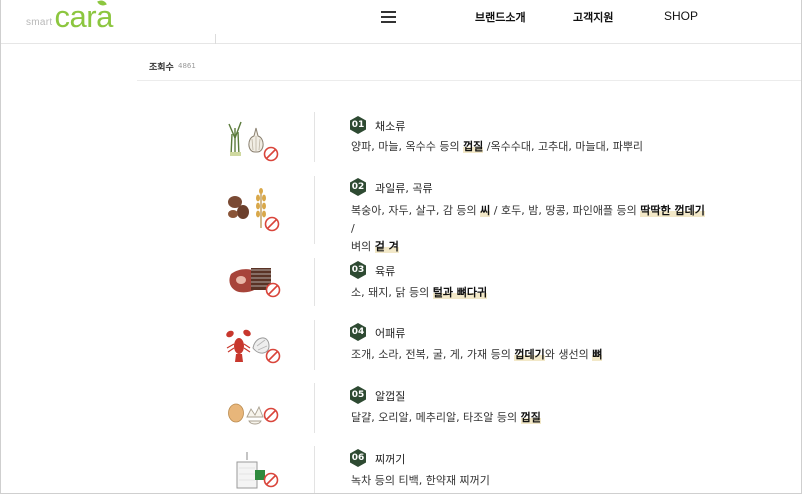 This screenshot has height=494, width=802. Describe the element at coordinates (469, 66) in the screenshot. I see `post-meta: 조회수 4861` at that location.